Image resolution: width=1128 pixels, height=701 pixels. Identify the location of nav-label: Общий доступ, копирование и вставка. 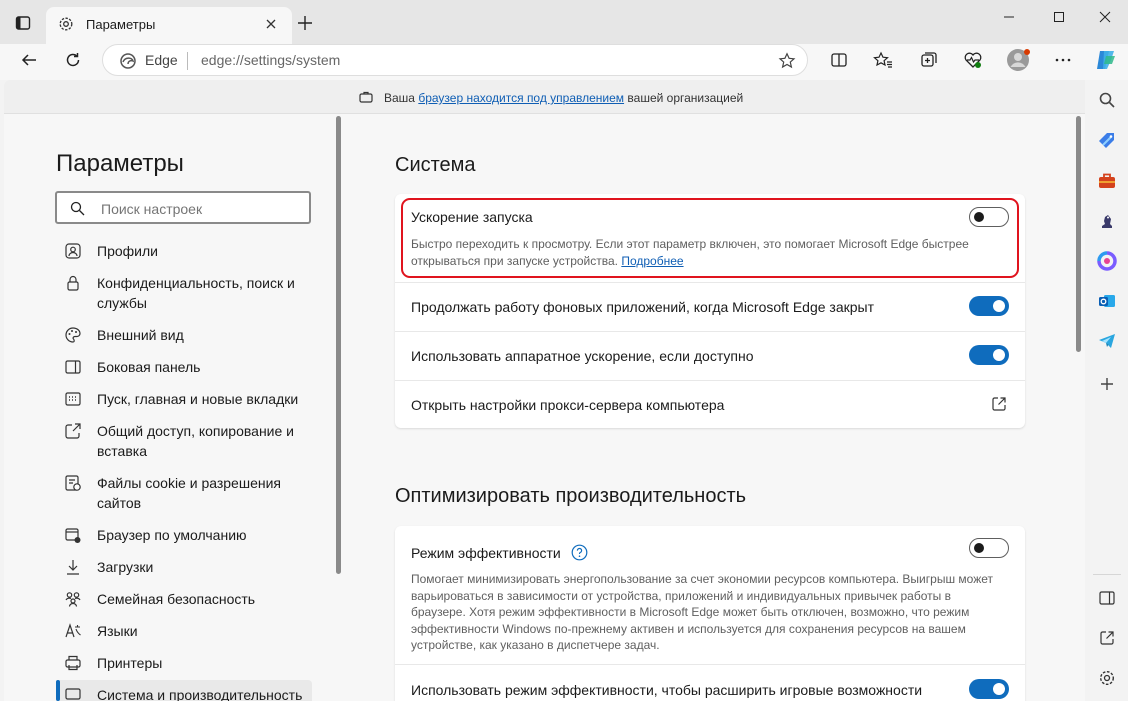
(195, 441).